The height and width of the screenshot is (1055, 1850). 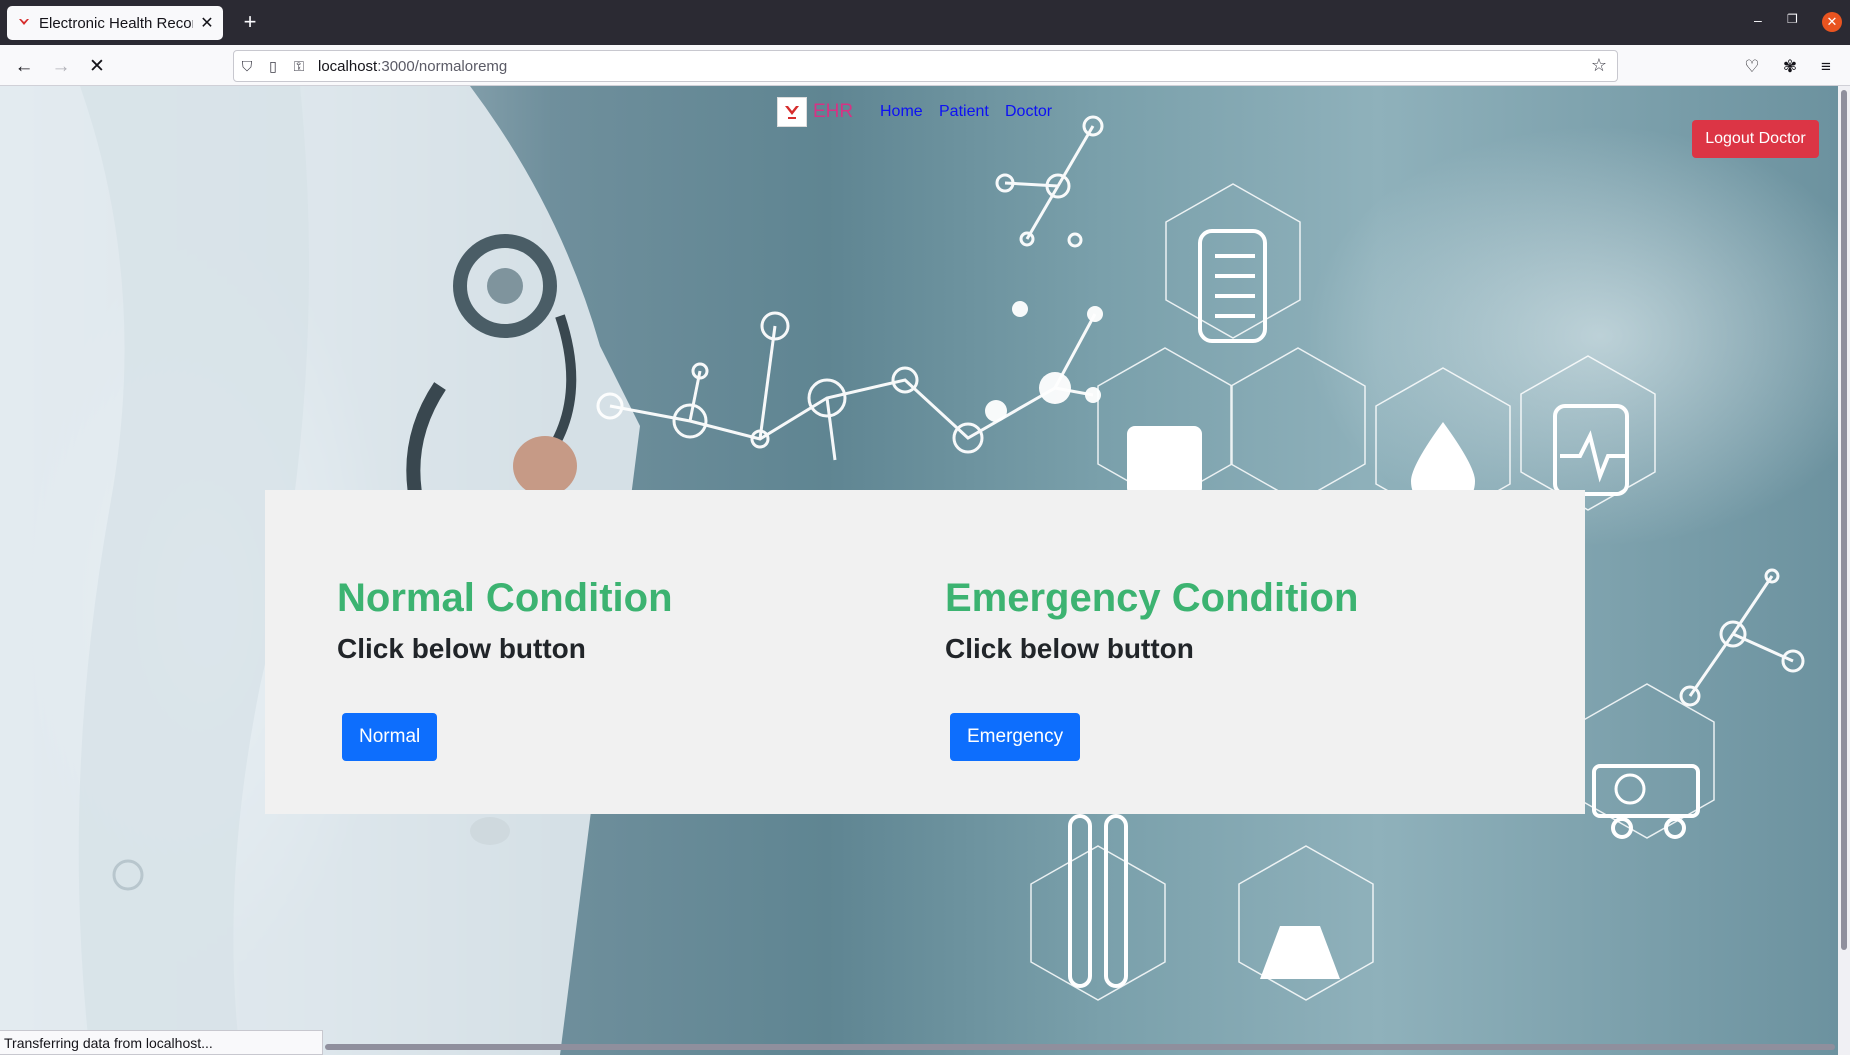 What do you see at coordinates (299, 66) in the screenshot?
I see `key-icon: ⚿` at bounding box center [299, 66].